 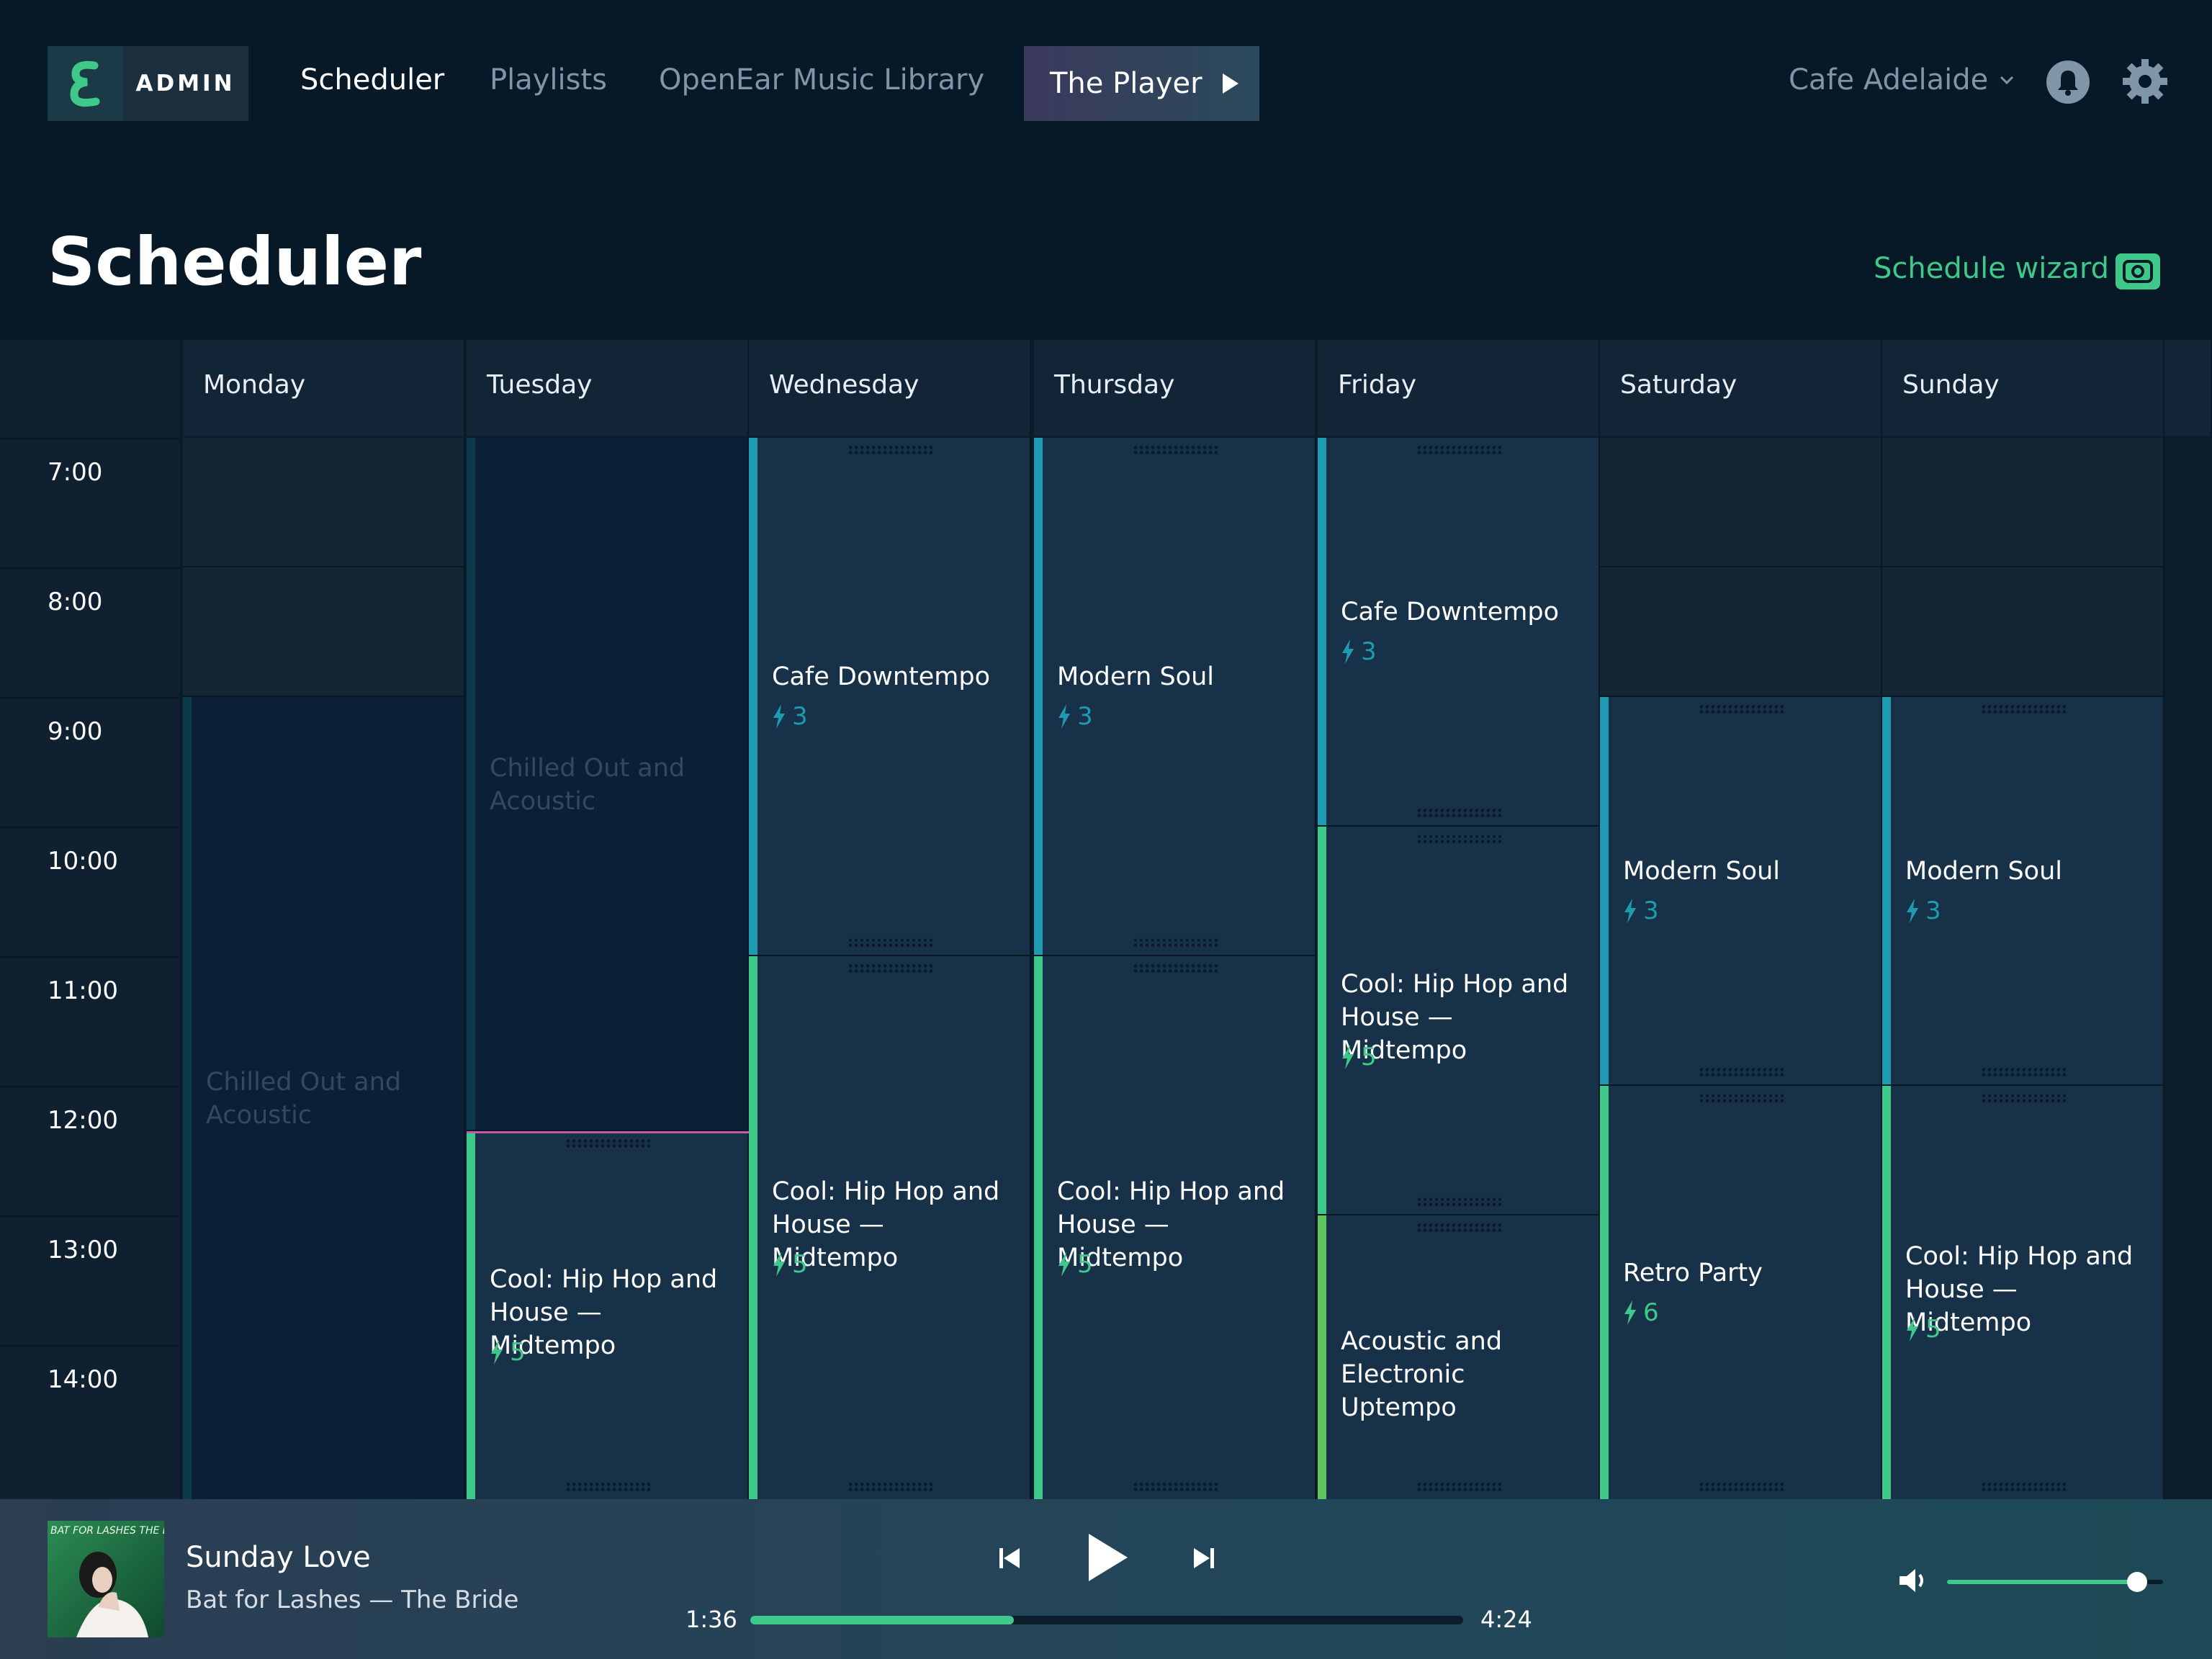 I want to click on nav-link-music-library: OpenEar Music Library, so click(x=821, y=79).